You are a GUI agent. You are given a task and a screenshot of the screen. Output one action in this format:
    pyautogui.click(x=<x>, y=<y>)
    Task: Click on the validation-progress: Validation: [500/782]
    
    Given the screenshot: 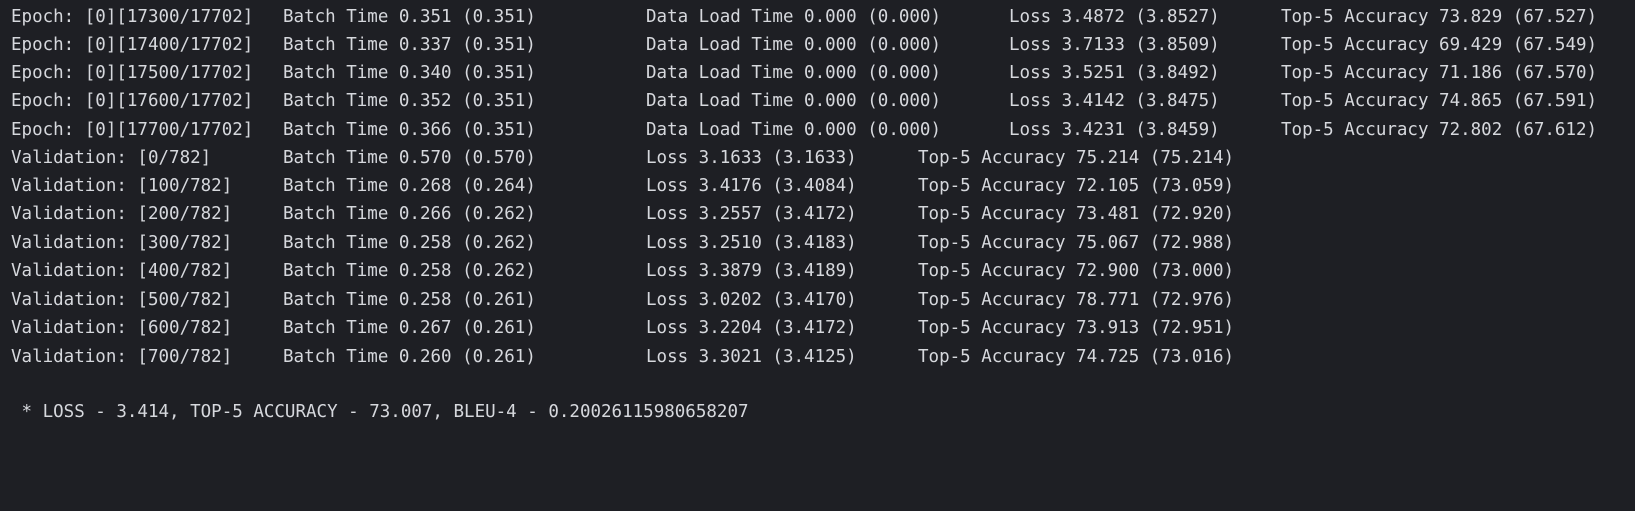 What is the action you would take?
    pyautogui.click(x=122, y=300)
    